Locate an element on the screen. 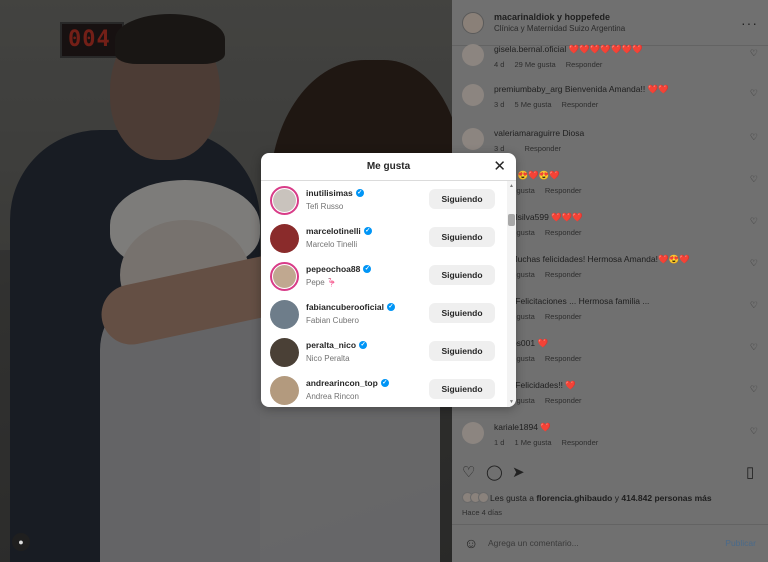 This screenshot has width=768, height=562. comment-bubble-icon: ◯ is located at coordinates (494, 473).